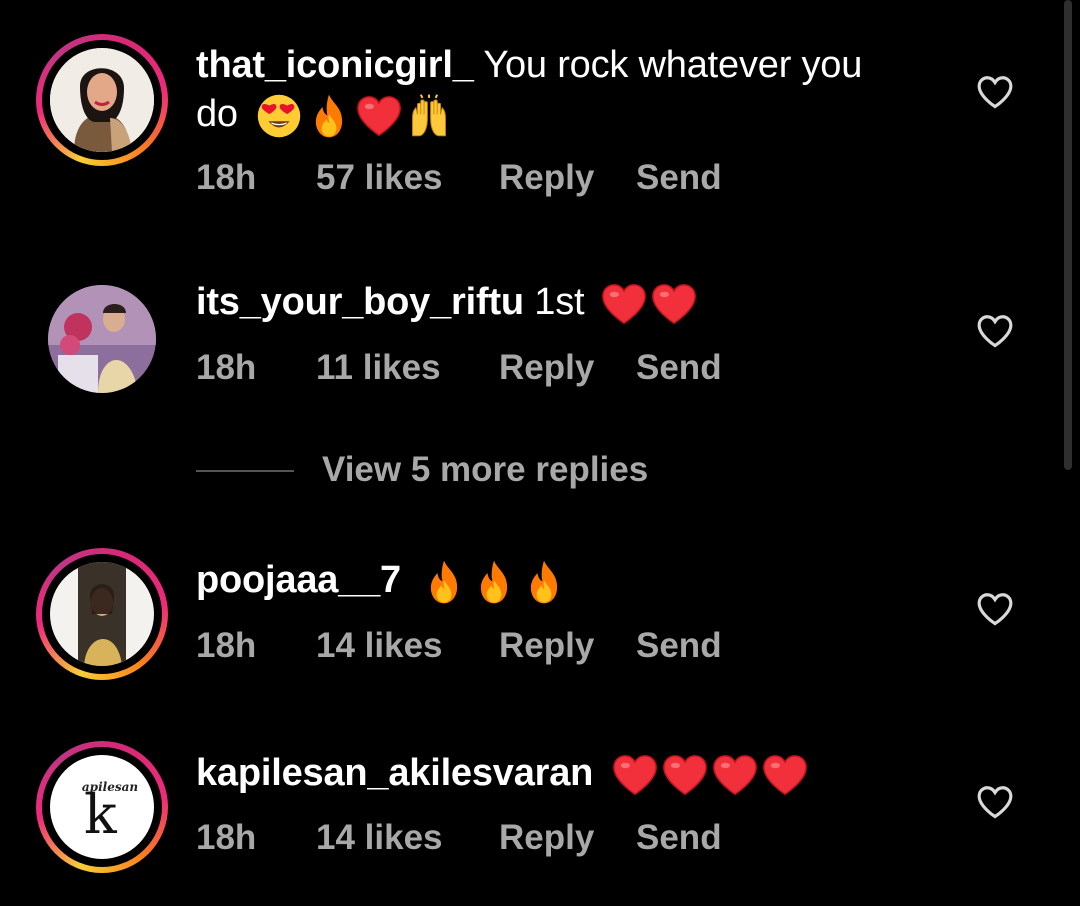 This screenshot has width=1080, height=906. I want to click on avatar: apilesan k, so click(102, 807).